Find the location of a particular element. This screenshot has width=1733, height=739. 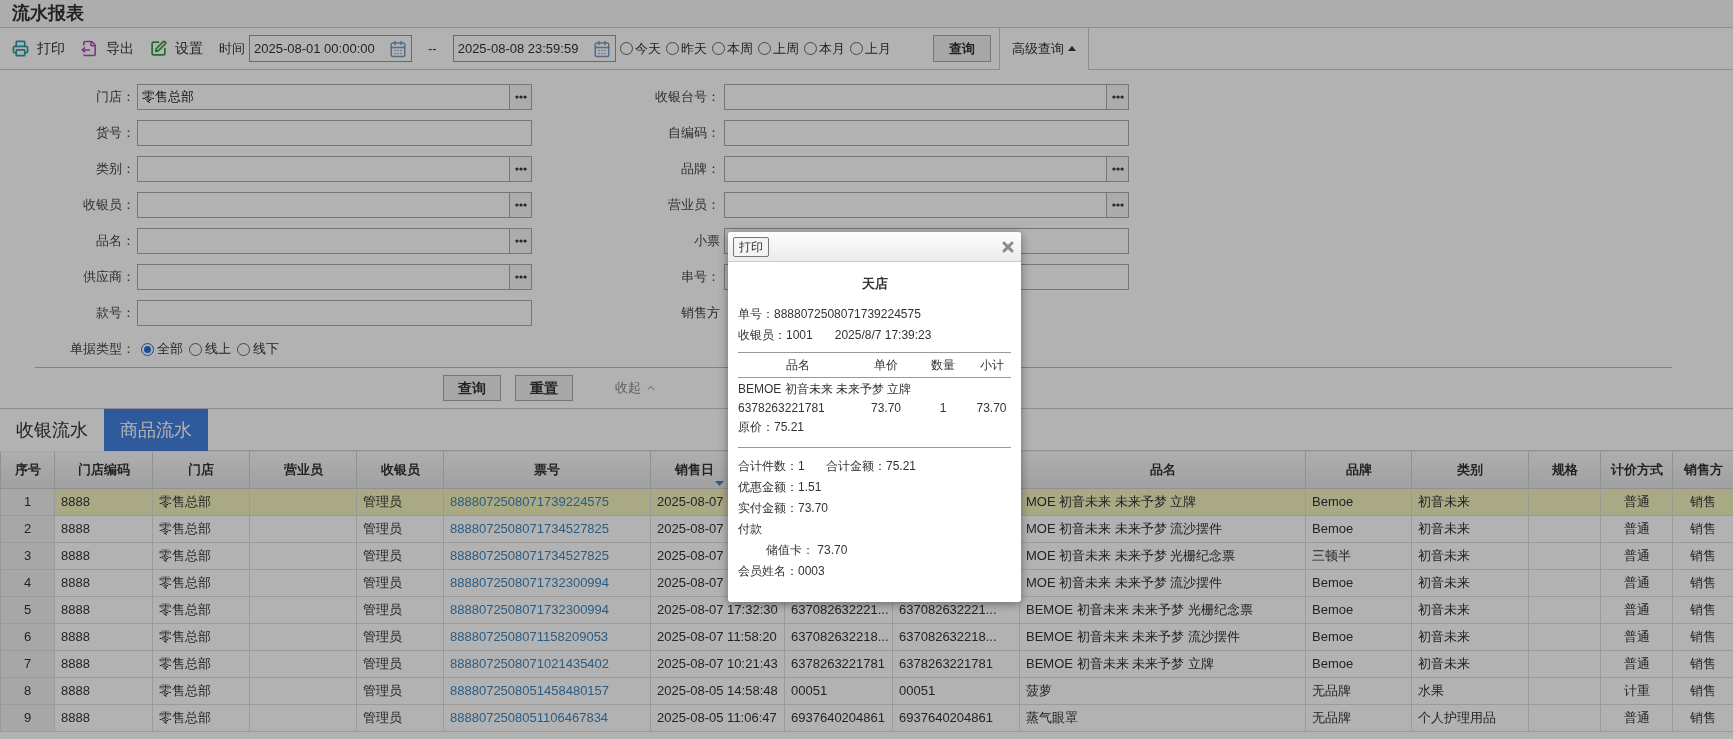

range-option: 今天 is located at coordinates (647, 48).